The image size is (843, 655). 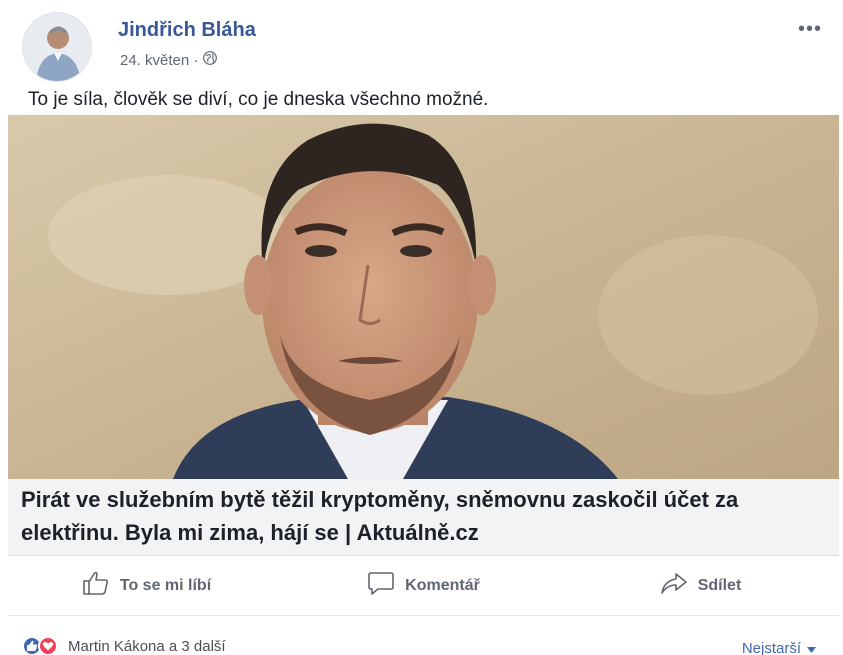 What do you see at coordinates (442, 585) in the screenshot?
I see `comment-label: Komentář` at bounding box center [442, 585].